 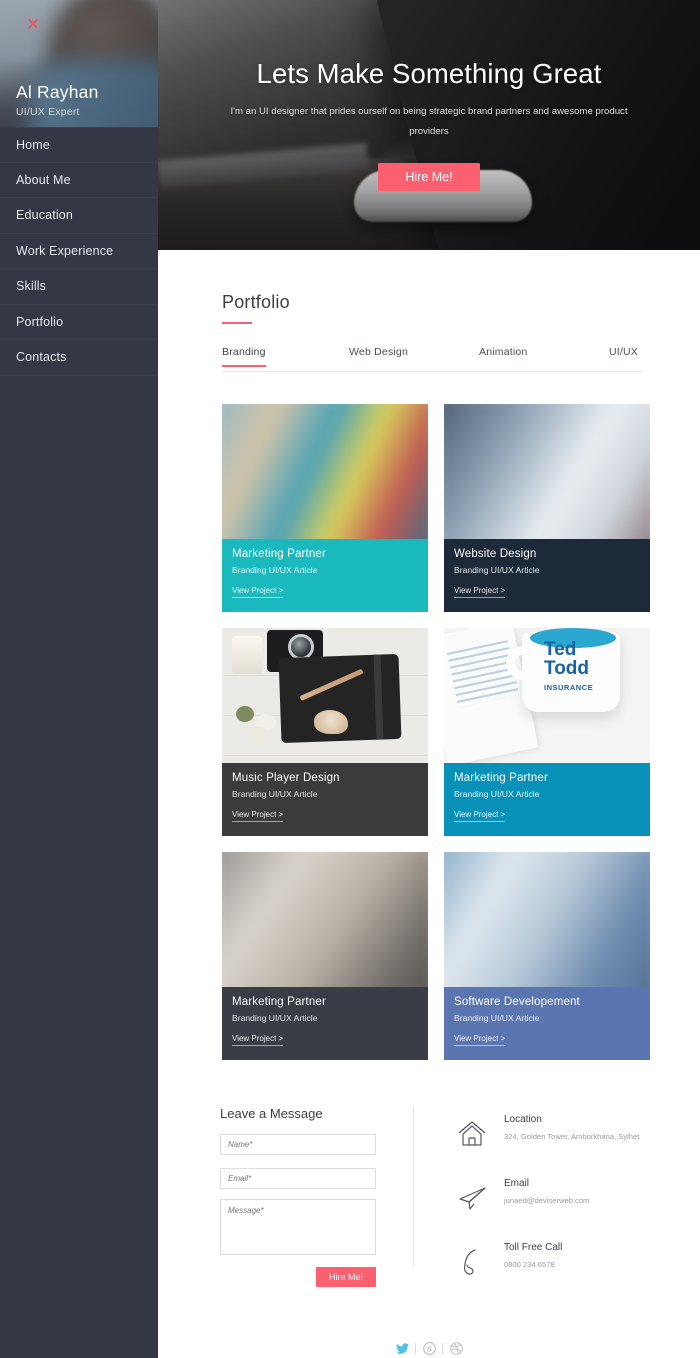 I want to click on email-input, so click(x=298, y=1178).